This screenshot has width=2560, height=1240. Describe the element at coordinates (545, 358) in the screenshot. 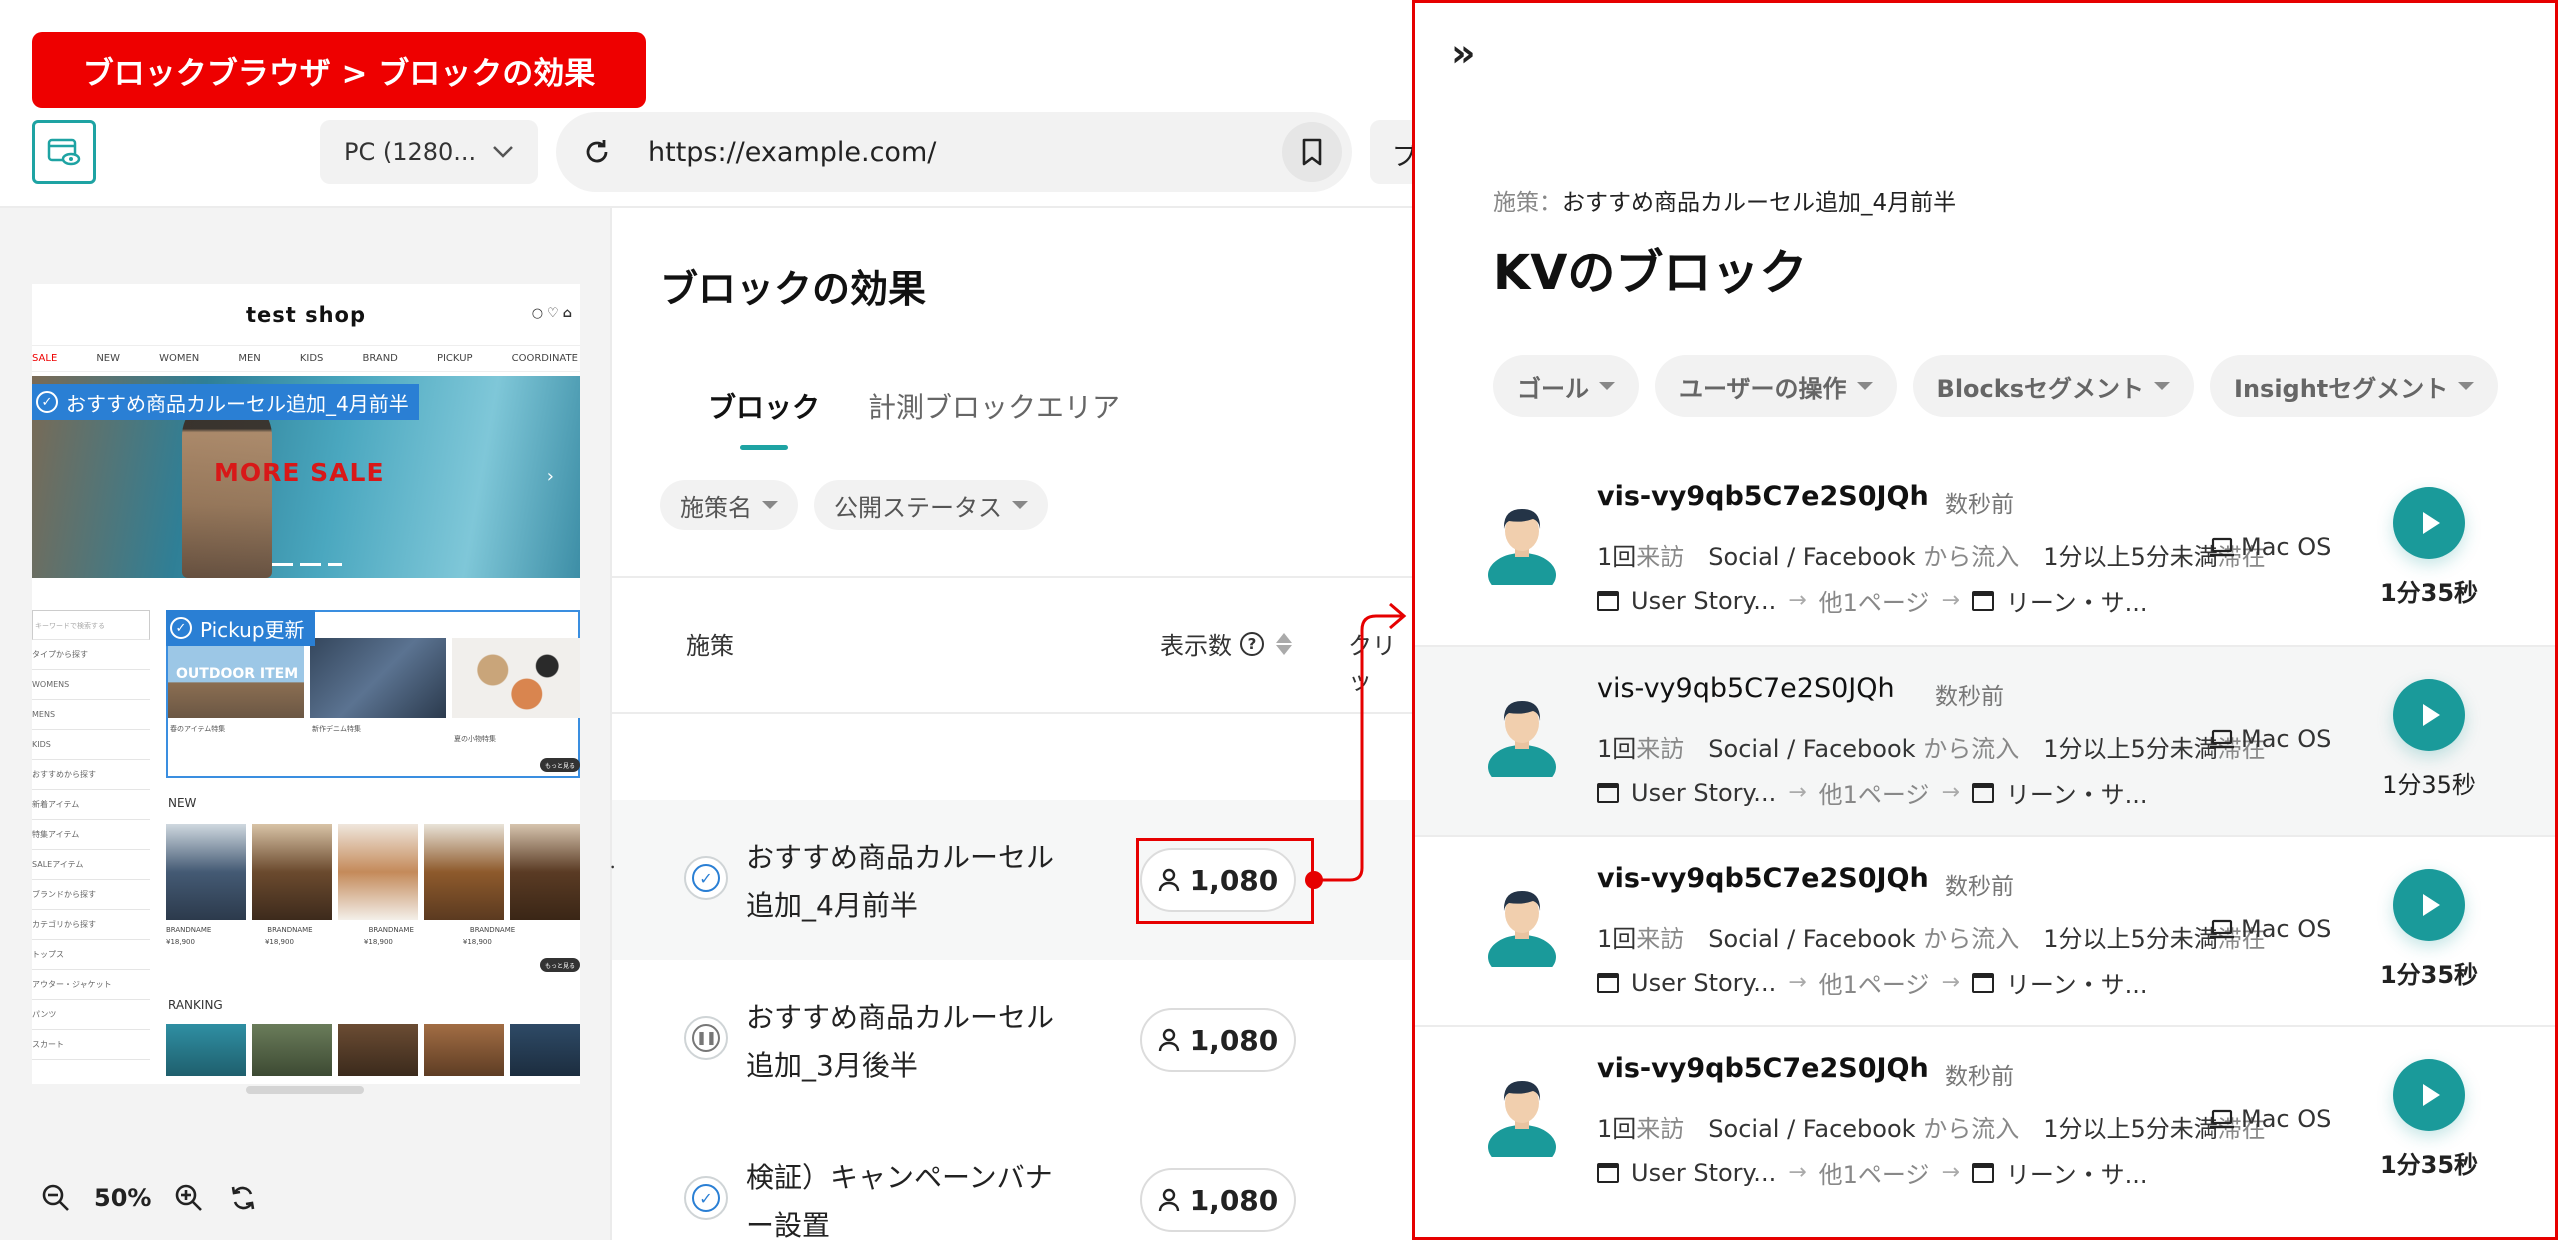

I see `shop-nav-item: COORDINATE` at that location.